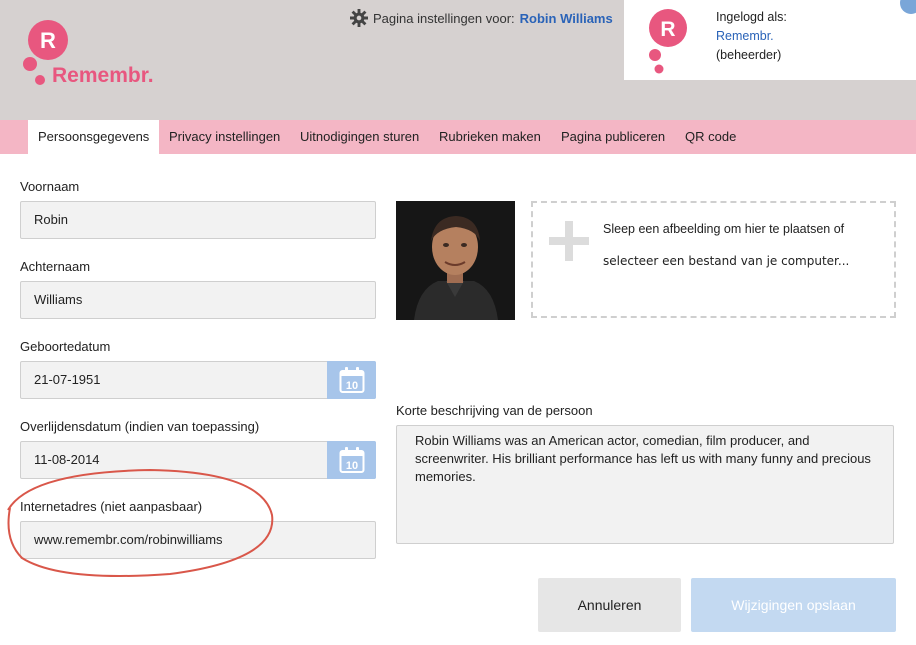 The width and height of the screenshot is (916, 645). I want to click on url-label: Internetadres (niet aanpasbaar), so click(111, 506).